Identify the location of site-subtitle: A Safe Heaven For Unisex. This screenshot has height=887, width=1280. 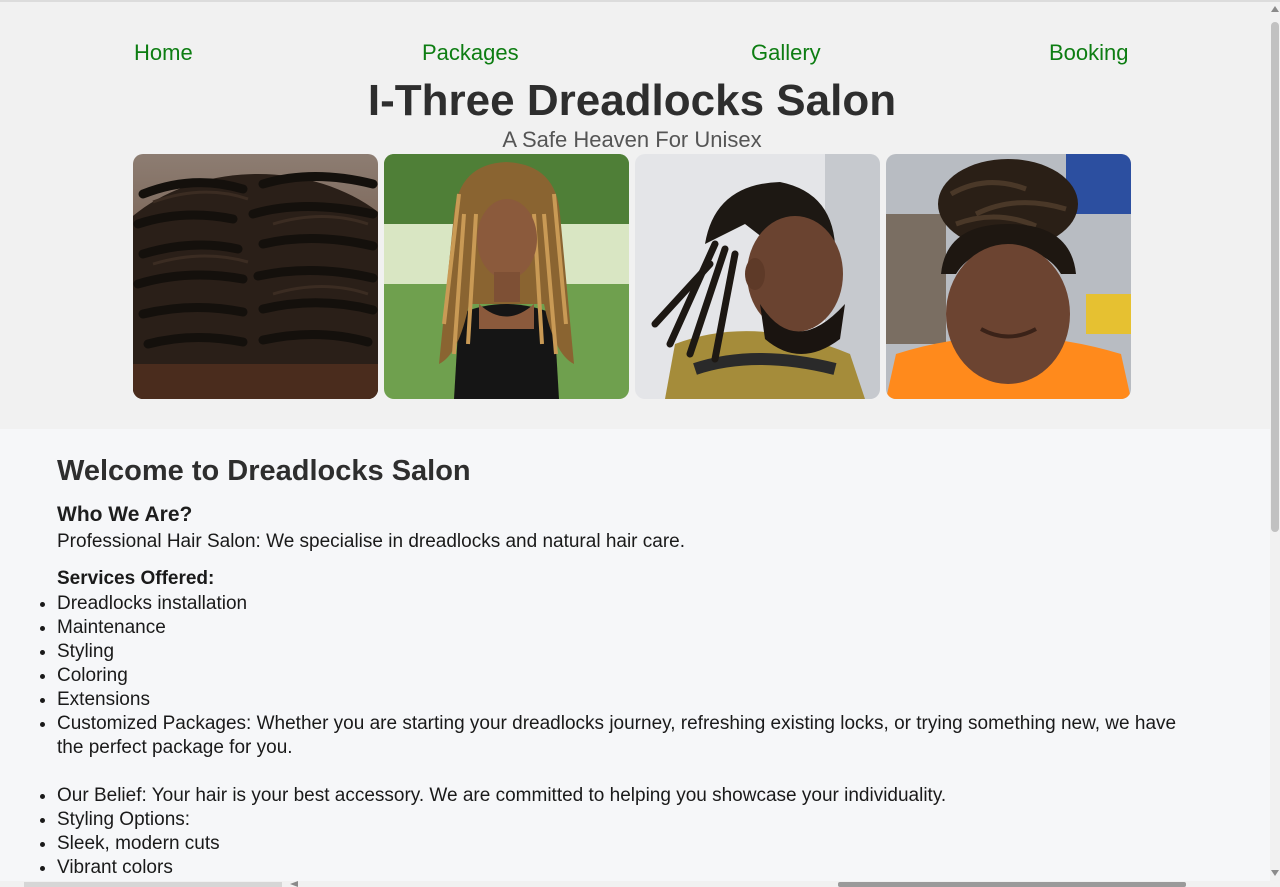
(632, 139).